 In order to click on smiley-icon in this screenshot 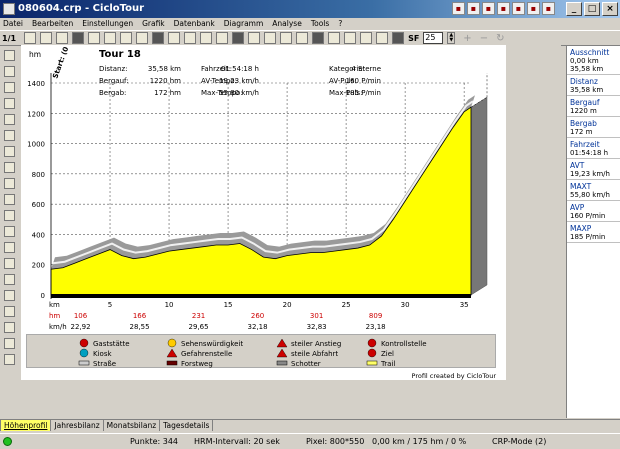, I will do `click(172, 343)`.